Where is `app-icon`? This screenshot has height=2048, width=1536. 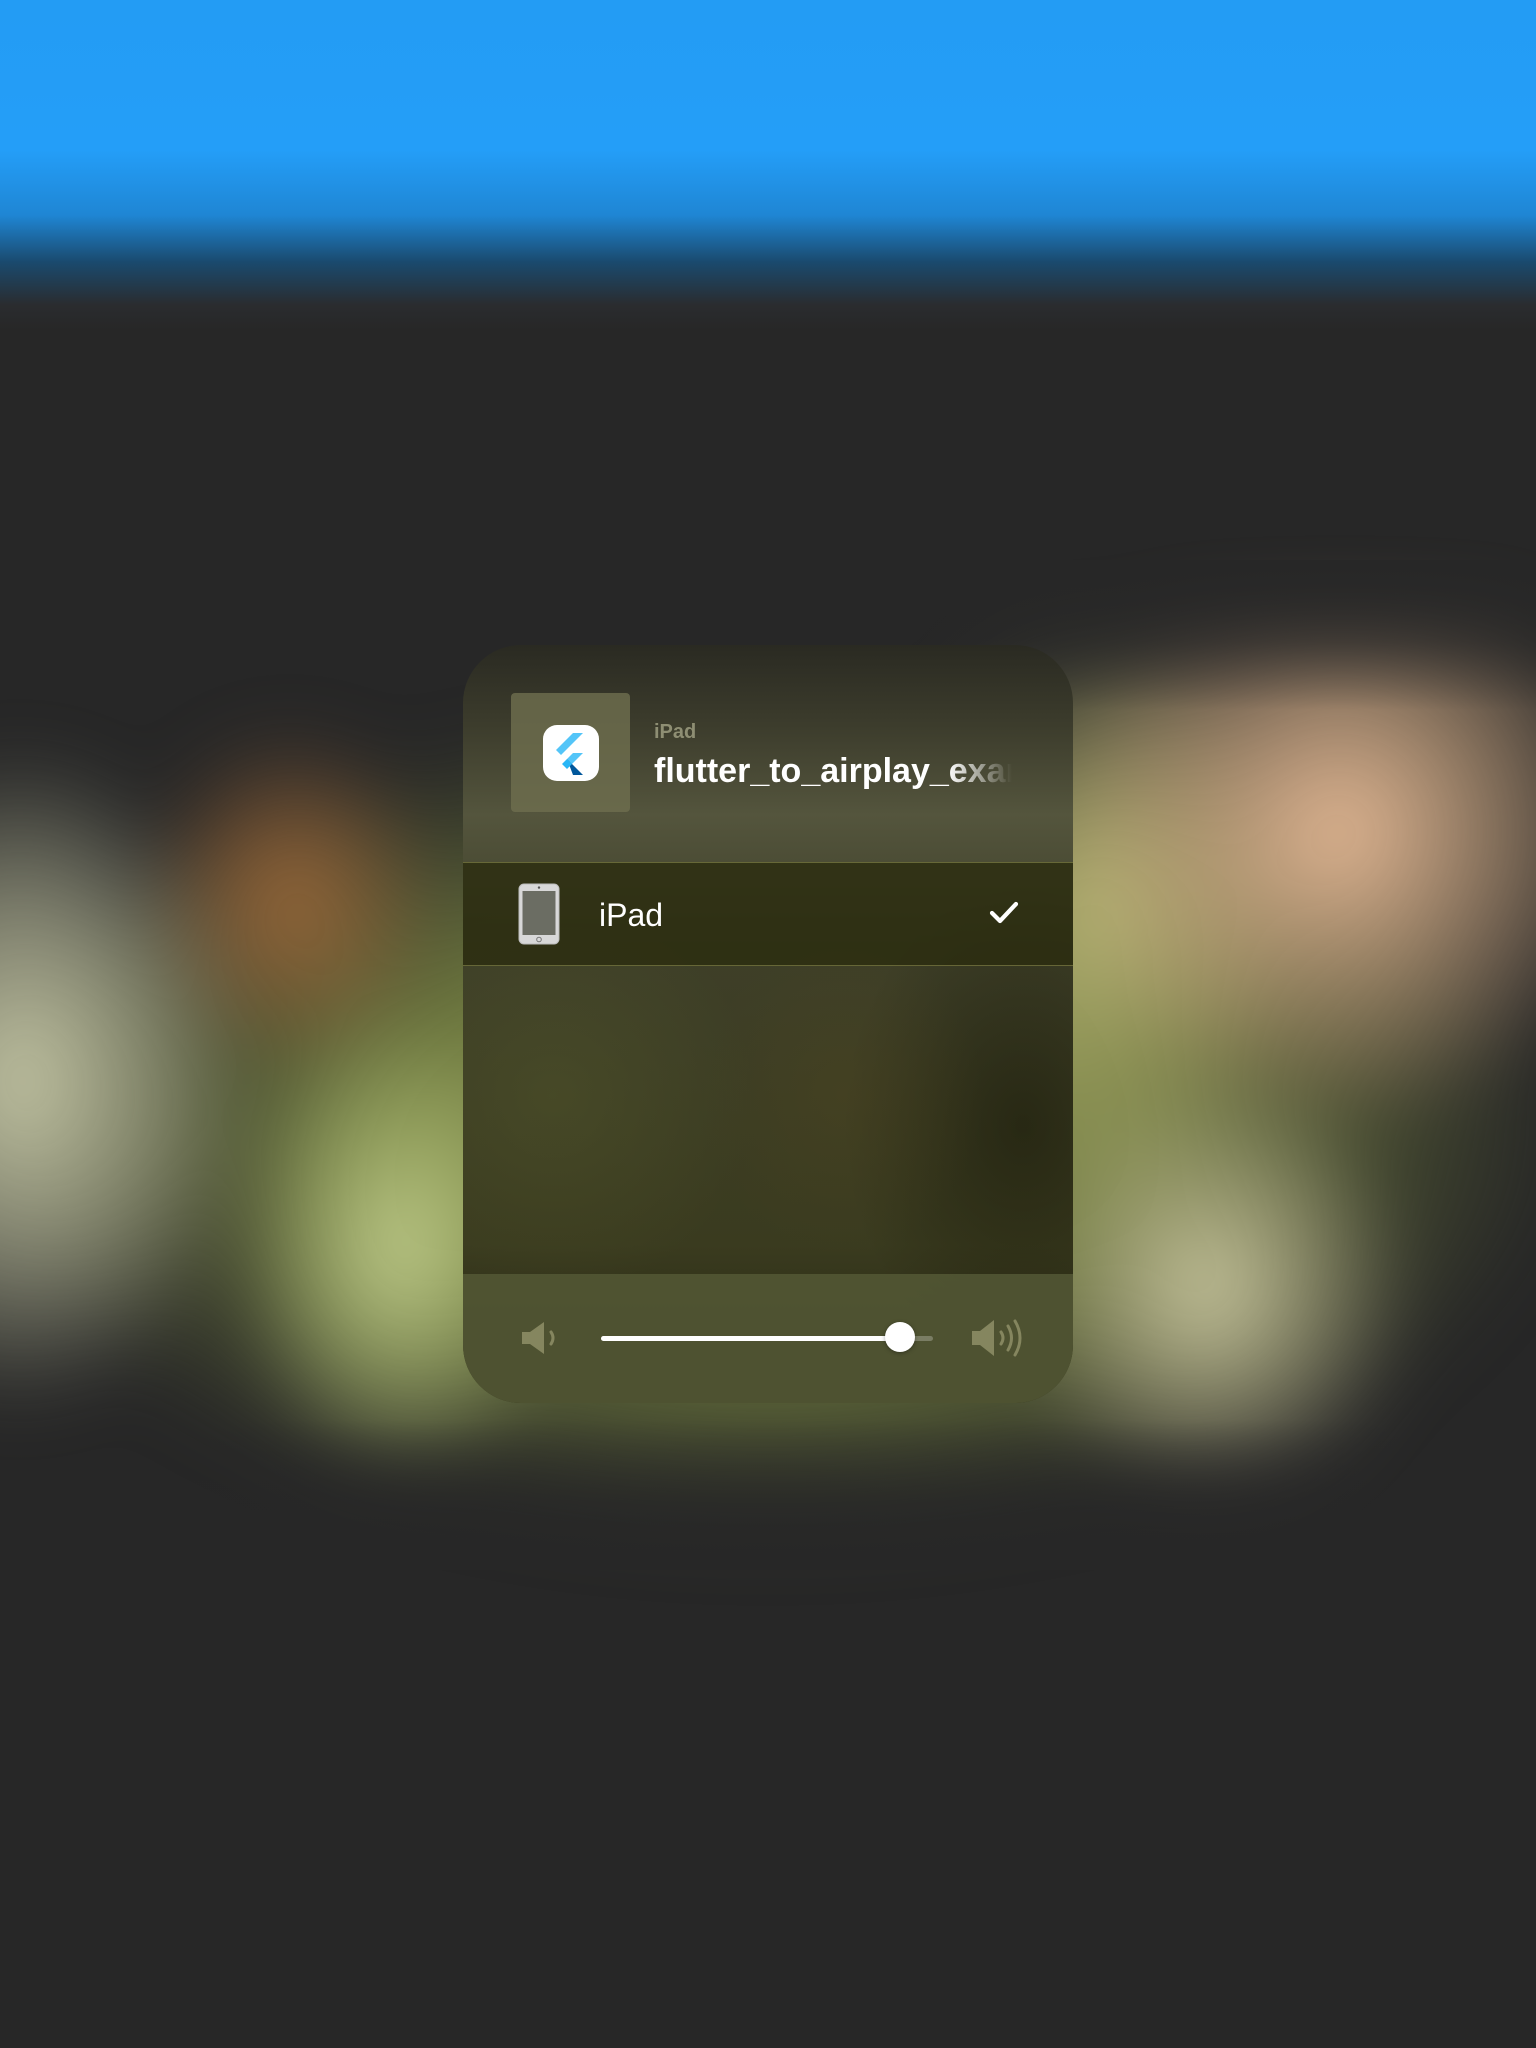
app-icon is located at coordinates (570, 752).